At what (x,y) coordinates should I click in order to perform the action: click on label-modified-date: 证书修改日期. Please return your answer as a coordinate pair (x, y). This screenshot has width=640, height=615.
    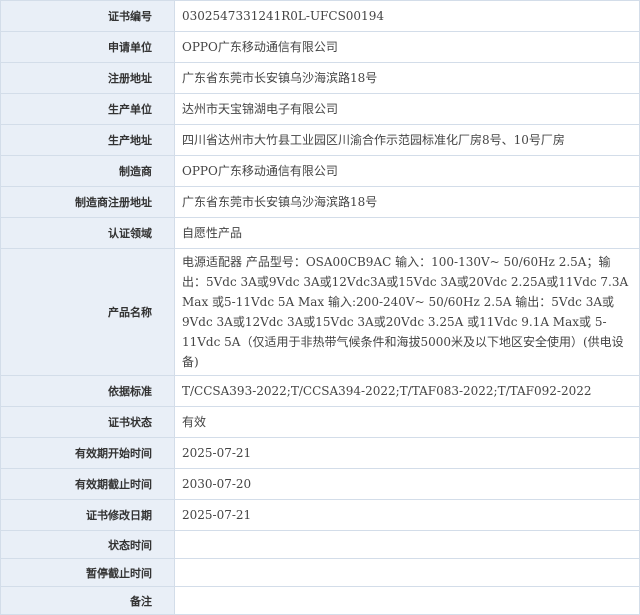
    Looking at the image, I should click on (87, 515).